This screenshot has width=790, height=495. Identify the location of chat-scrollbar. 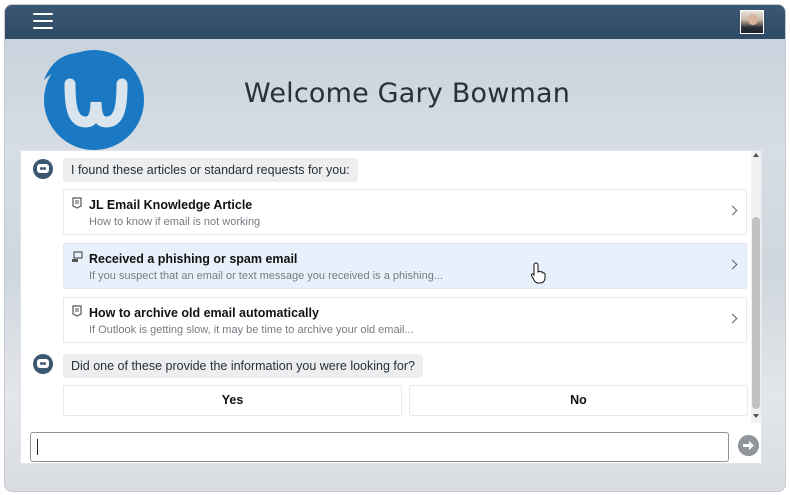
(756, 287).